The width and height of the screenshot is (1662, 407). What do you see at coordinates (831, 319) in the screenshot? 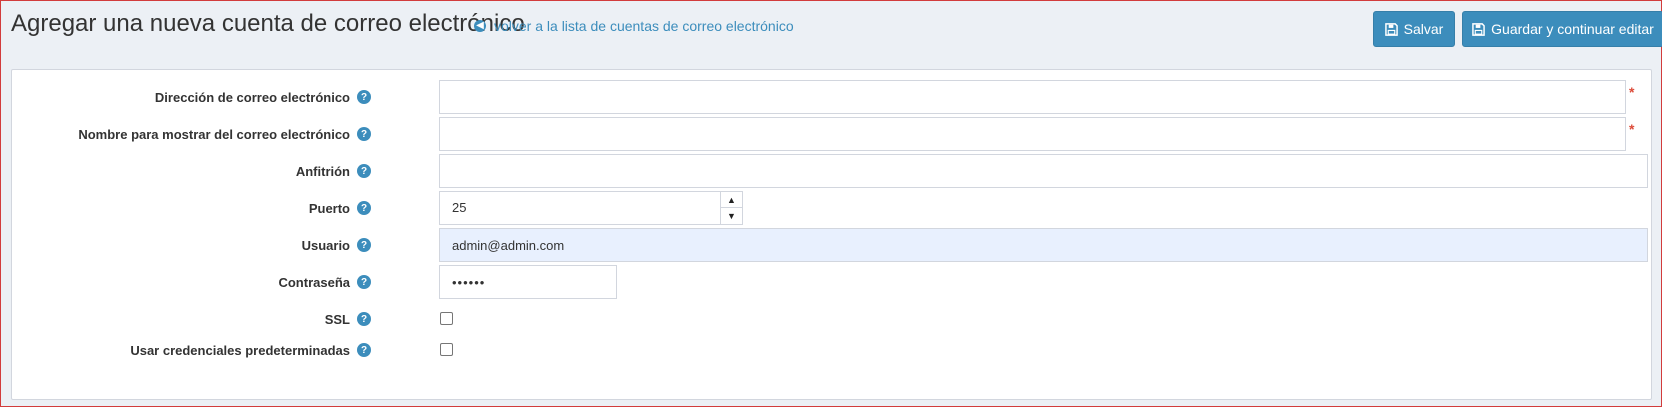
I see `form-row-ssl: SSL ?` at bounding box center [831, 319].